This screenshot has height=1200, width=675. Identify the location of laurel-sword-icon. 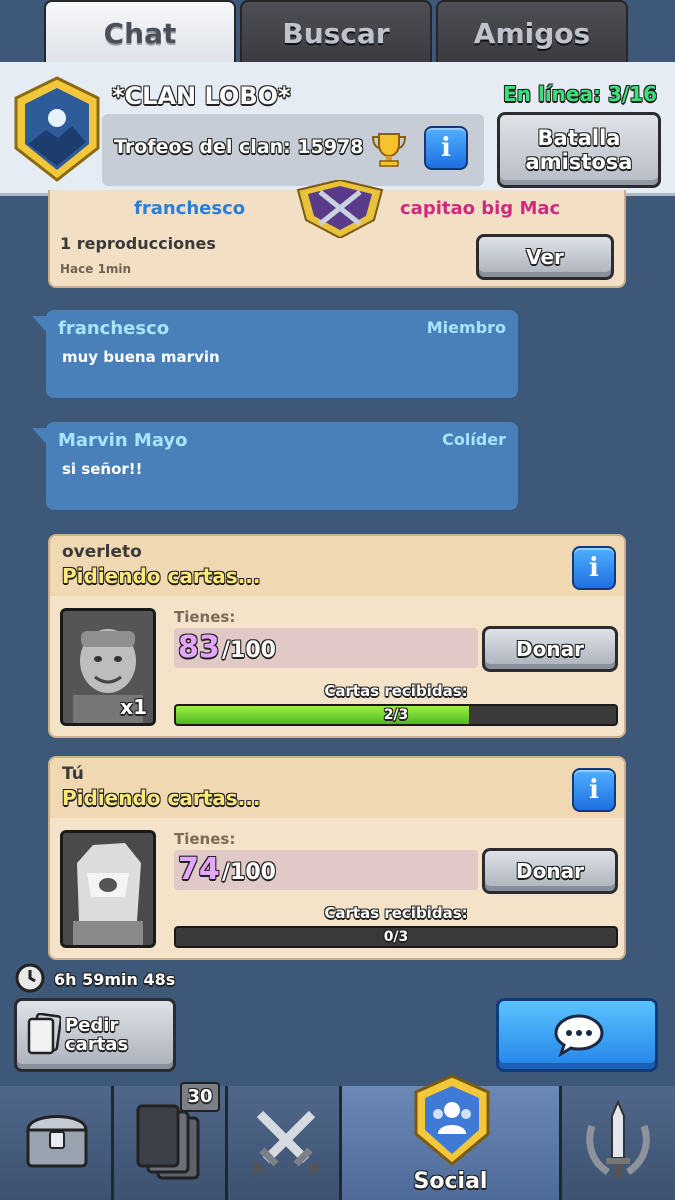
(618, 1138).